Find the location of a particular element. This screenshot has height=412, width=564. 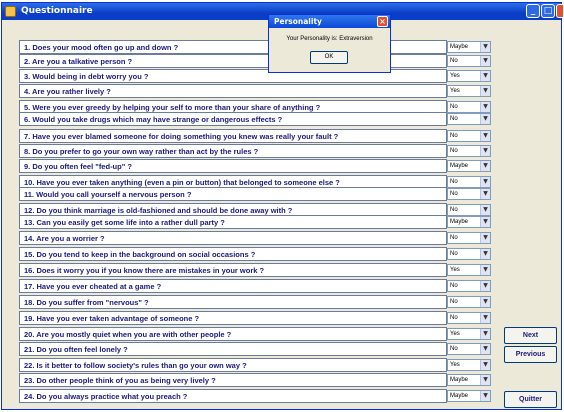

question-text: 18. Do you suffer from "nervous" ? is located at coordinates (86, 302).